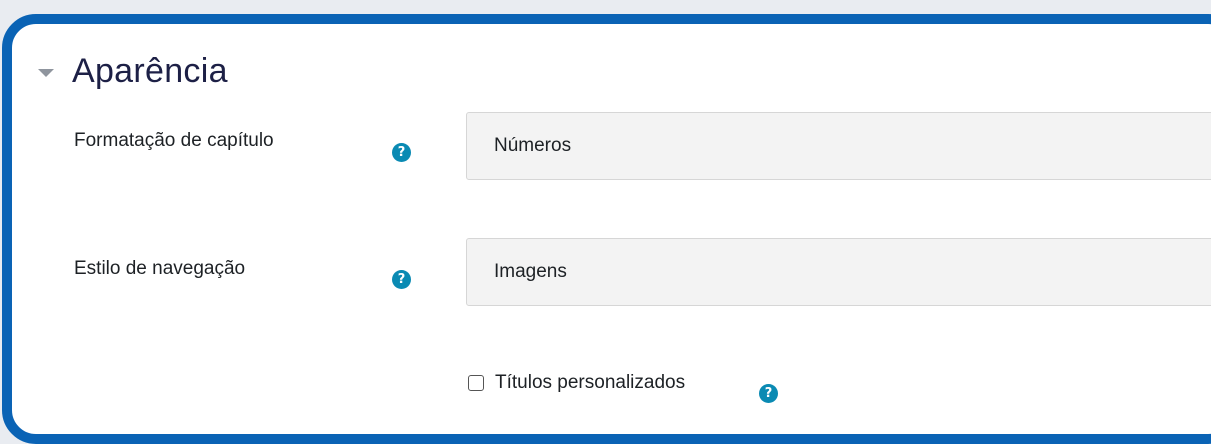 The width and height of the screenshot is (1211, 444). Describe the element at coordinates (401, 279) in the screenshot. I see `navigation-style-help-icon: ?` at that location.